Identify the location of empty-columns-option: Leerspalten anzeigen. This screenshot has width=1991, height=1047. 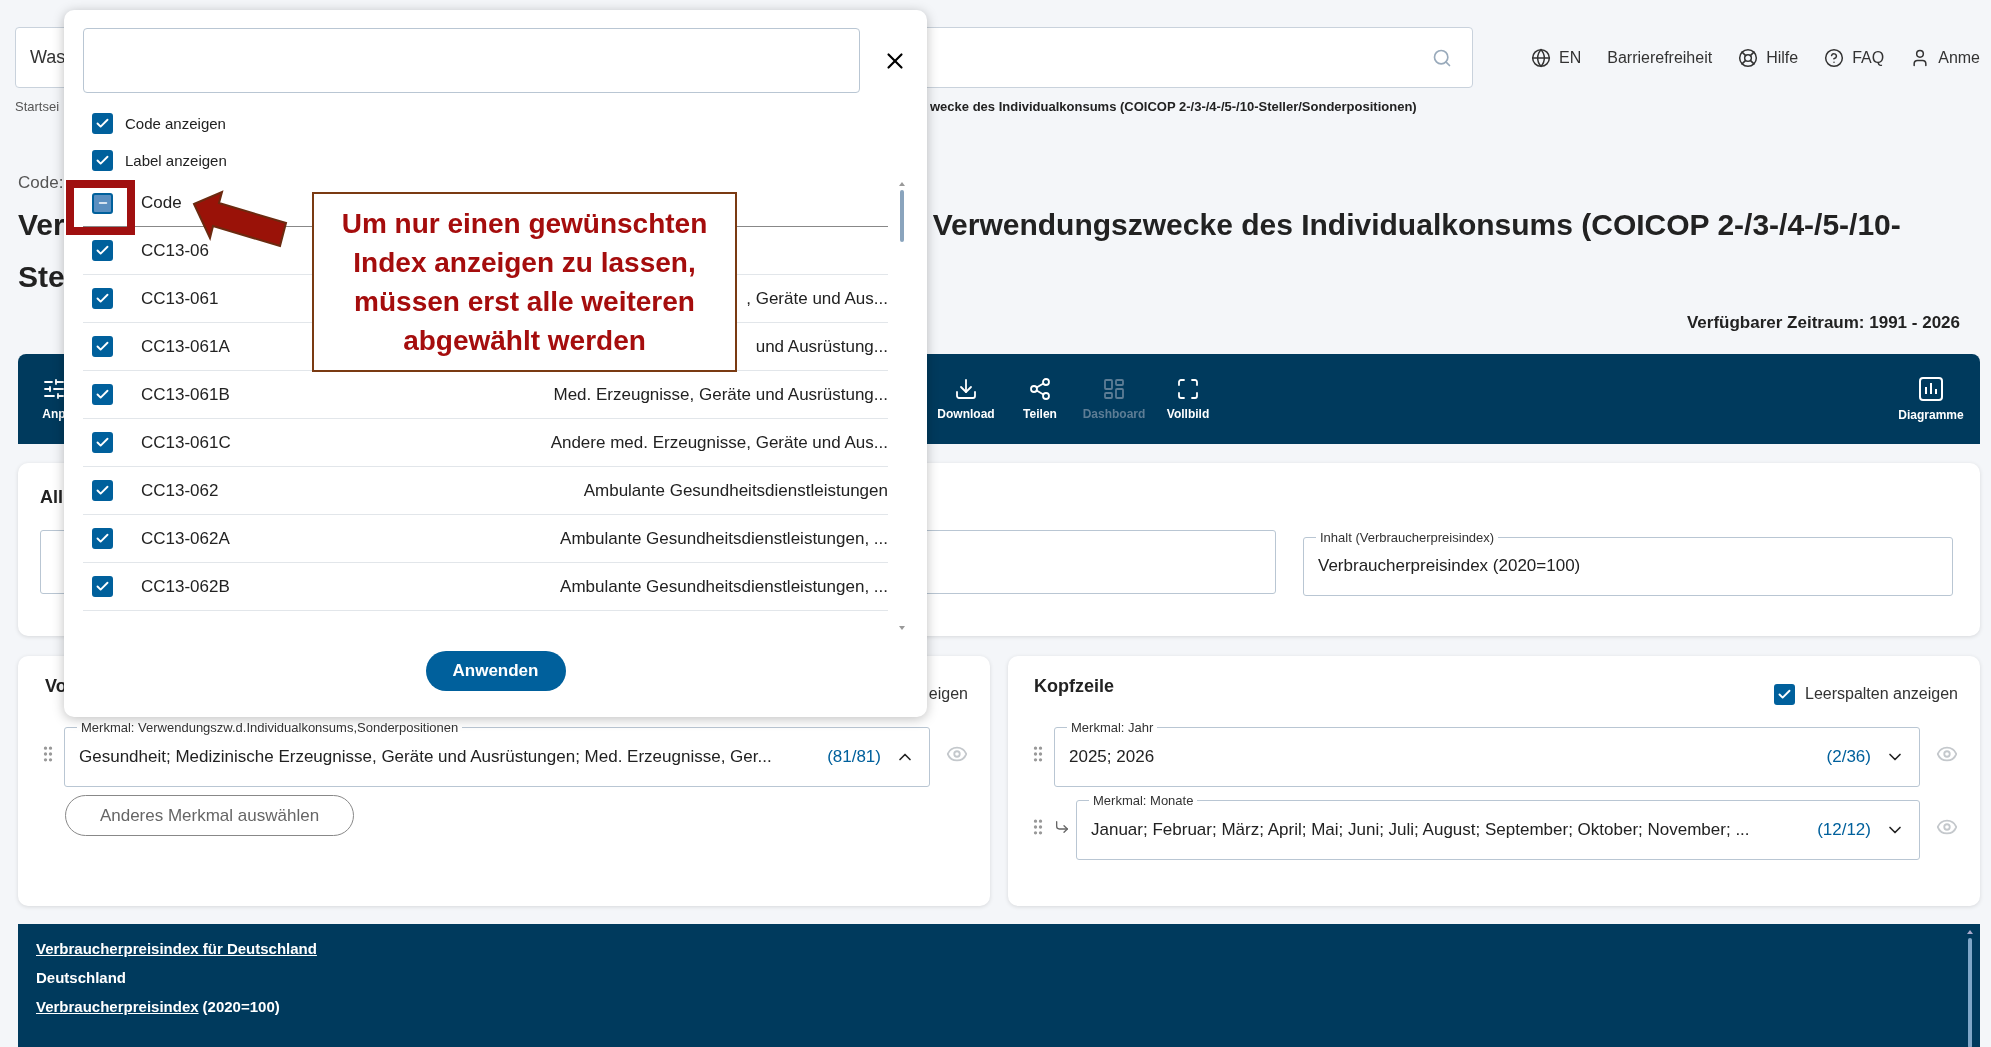
(1866, 694).